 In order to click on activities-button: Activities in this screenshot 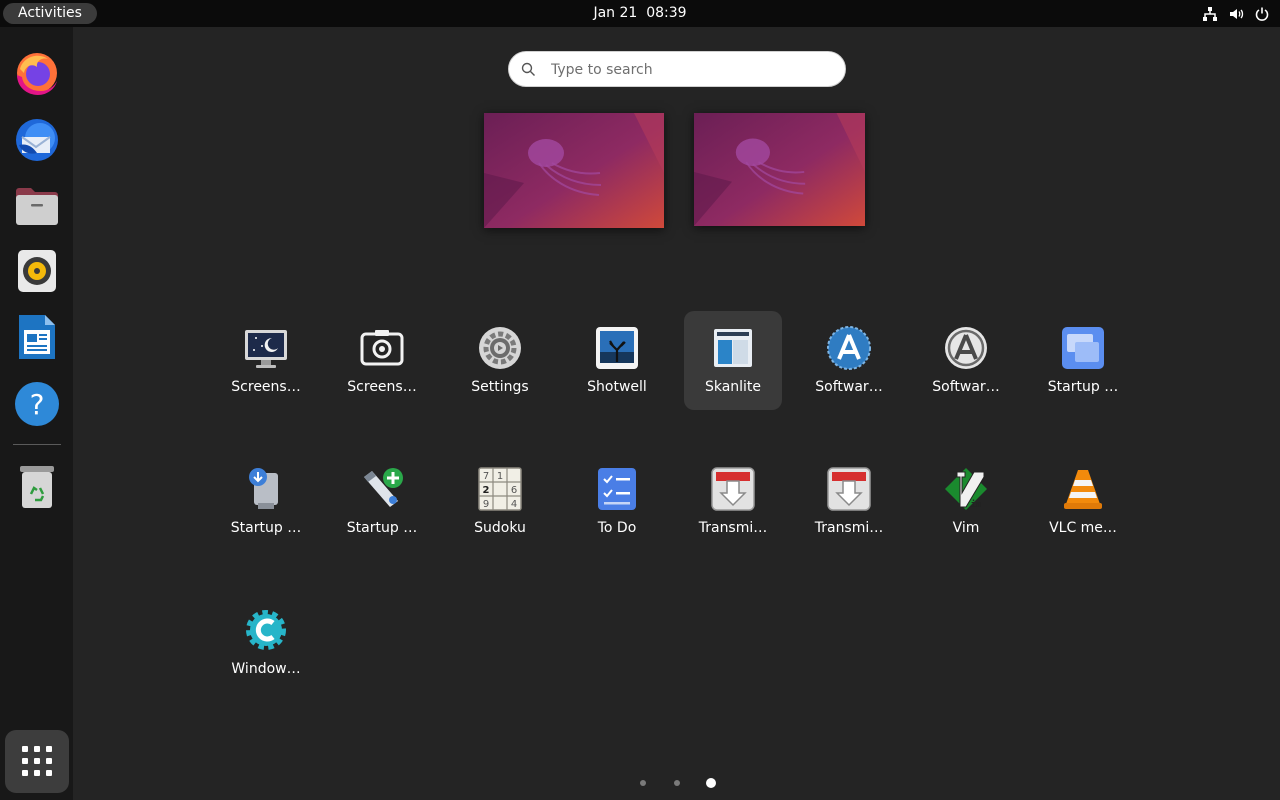, I will do `click(50, 13)`.